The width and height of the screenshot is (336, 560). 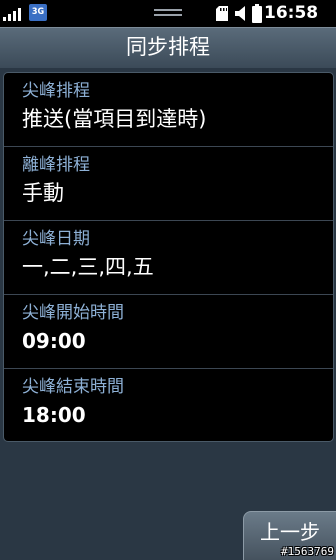 What do you see at coordinates (291, 13) in the screenshot?
I see `status-time: 16:58` at bounding box center [291, 13].